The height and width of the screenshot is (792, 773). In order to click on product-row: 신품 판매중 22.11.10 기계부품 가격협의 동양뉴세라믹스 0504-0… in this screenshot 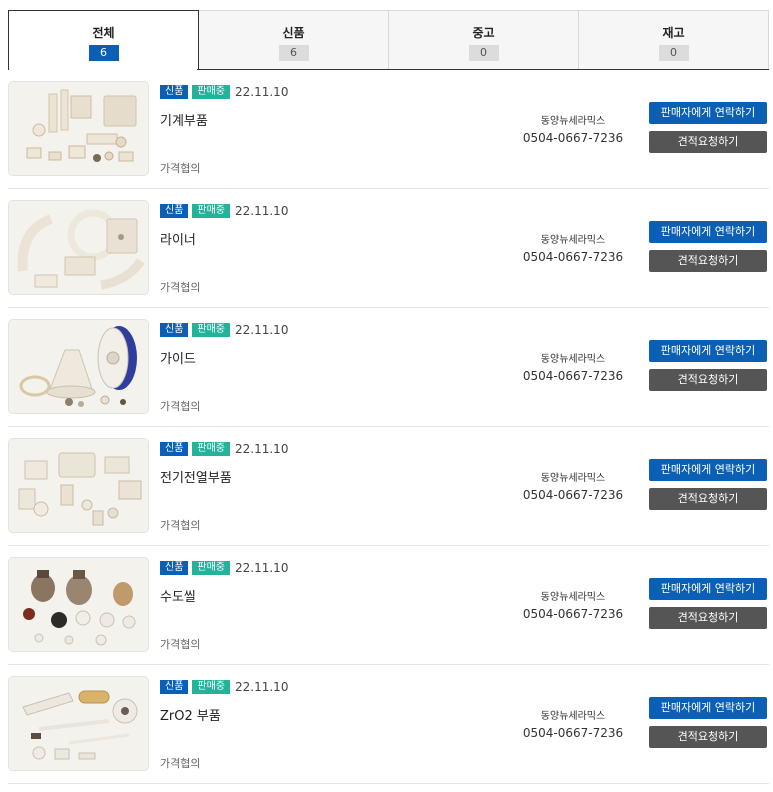, I will do `click(388, 129)`.